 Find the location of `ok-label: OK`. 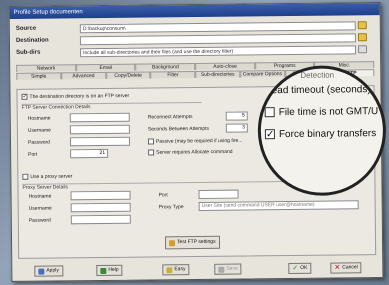

ok-label: OK is located at coordinates (304, 267).